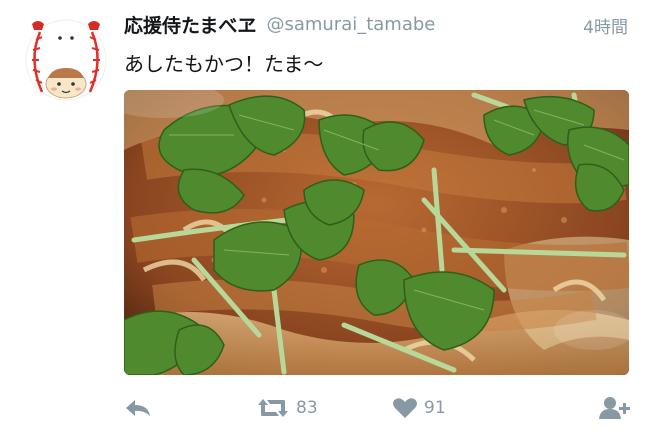 This screenshot has width=650, height=430. I want to click on retweet-button: 83, so click(287, 408).